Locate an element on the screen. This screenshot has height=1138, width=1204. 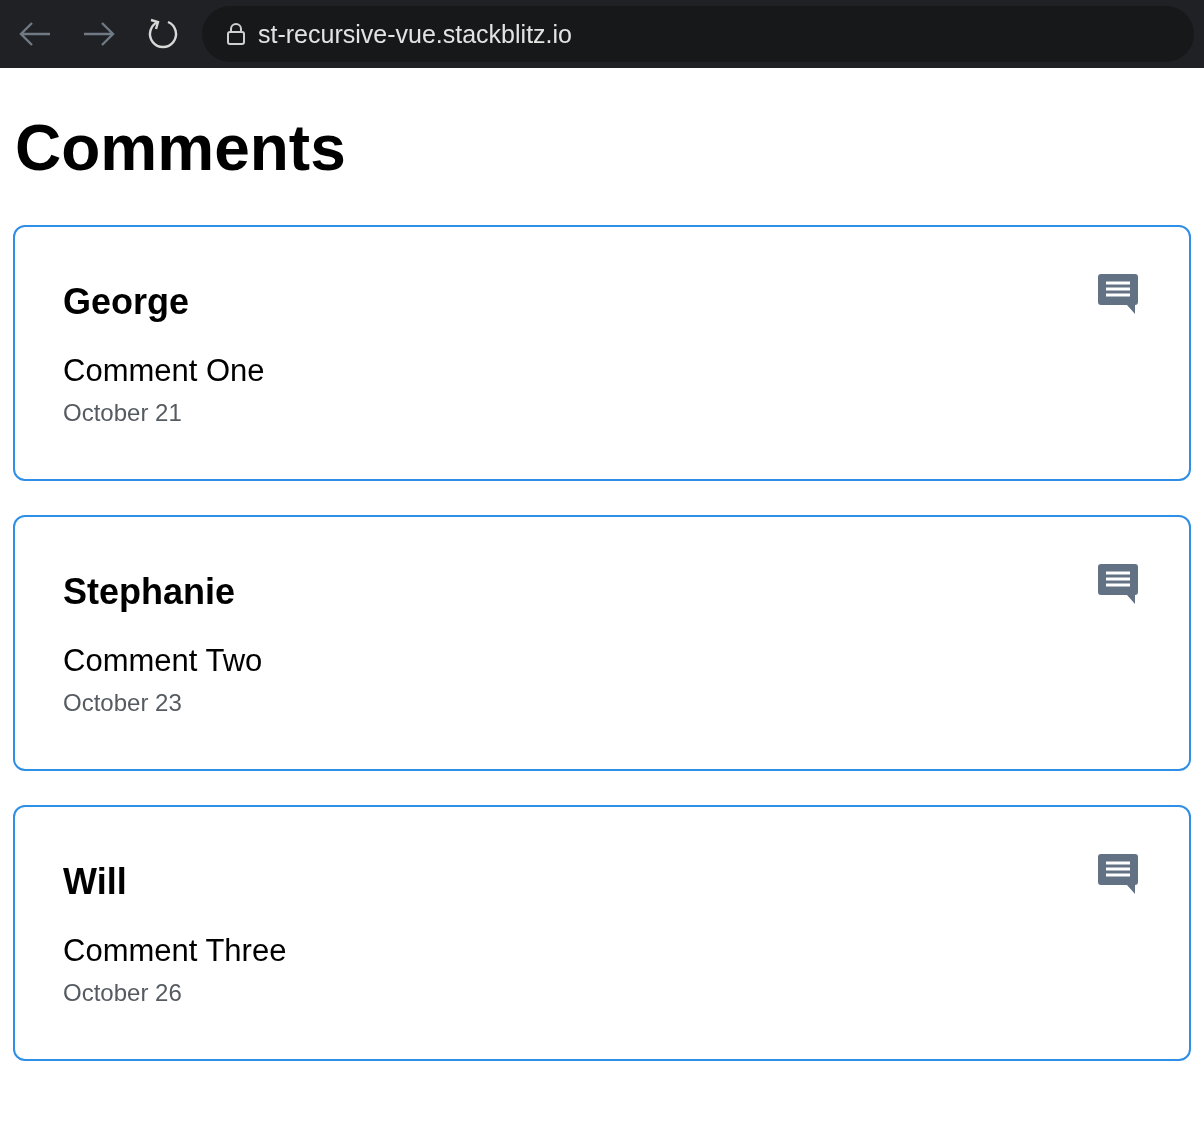
author-name: Stephanie is located at coordinates (150, 592).